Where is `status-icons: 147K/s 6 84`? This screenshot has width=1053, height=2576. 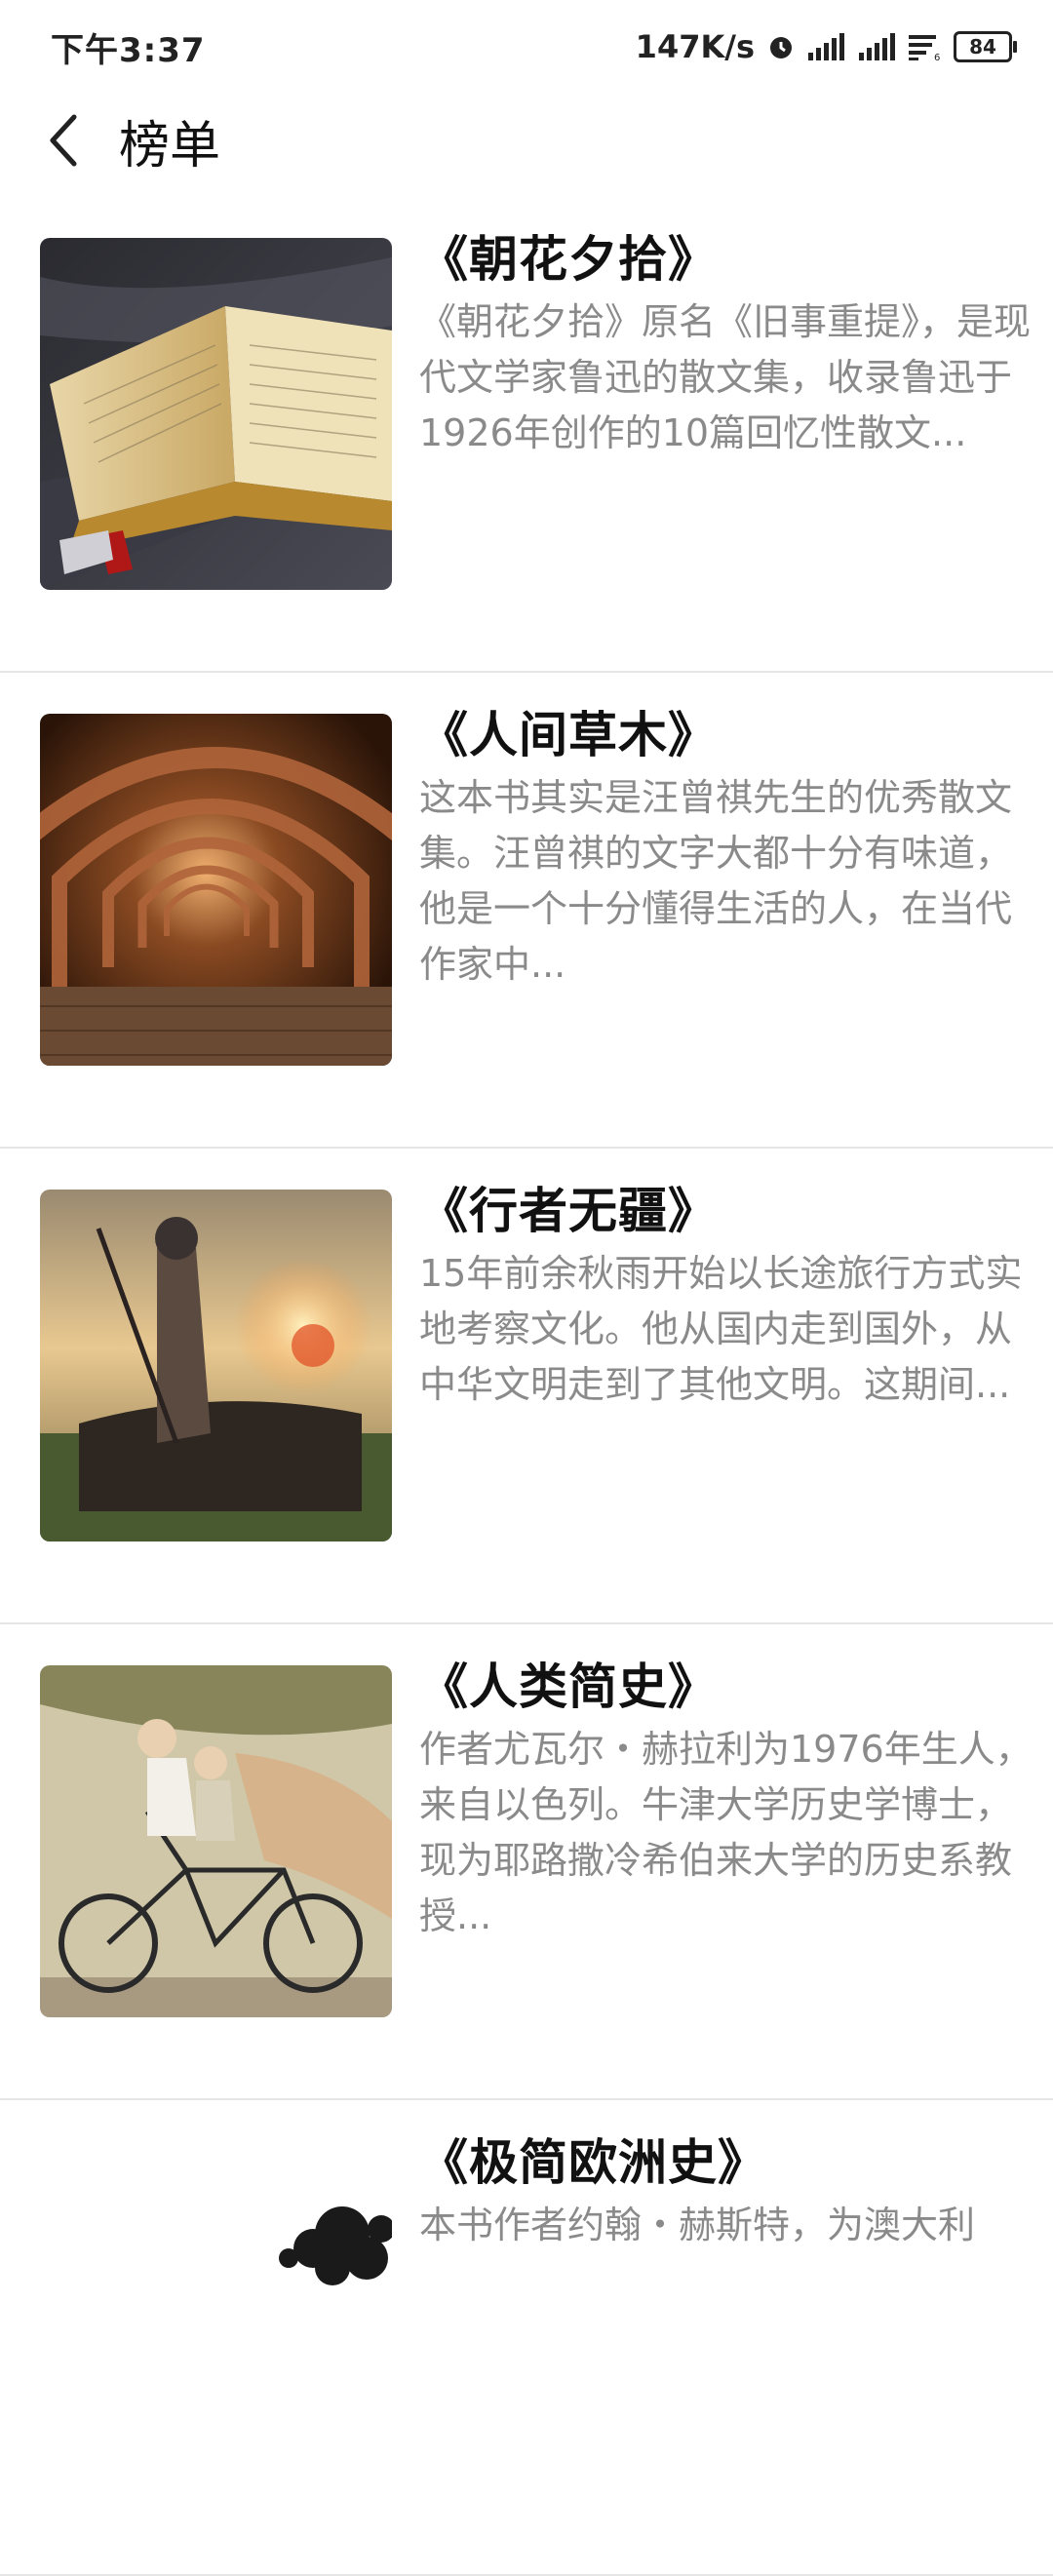 status-icons: 147K/s 6 84 is located at coordinates (826, 46).